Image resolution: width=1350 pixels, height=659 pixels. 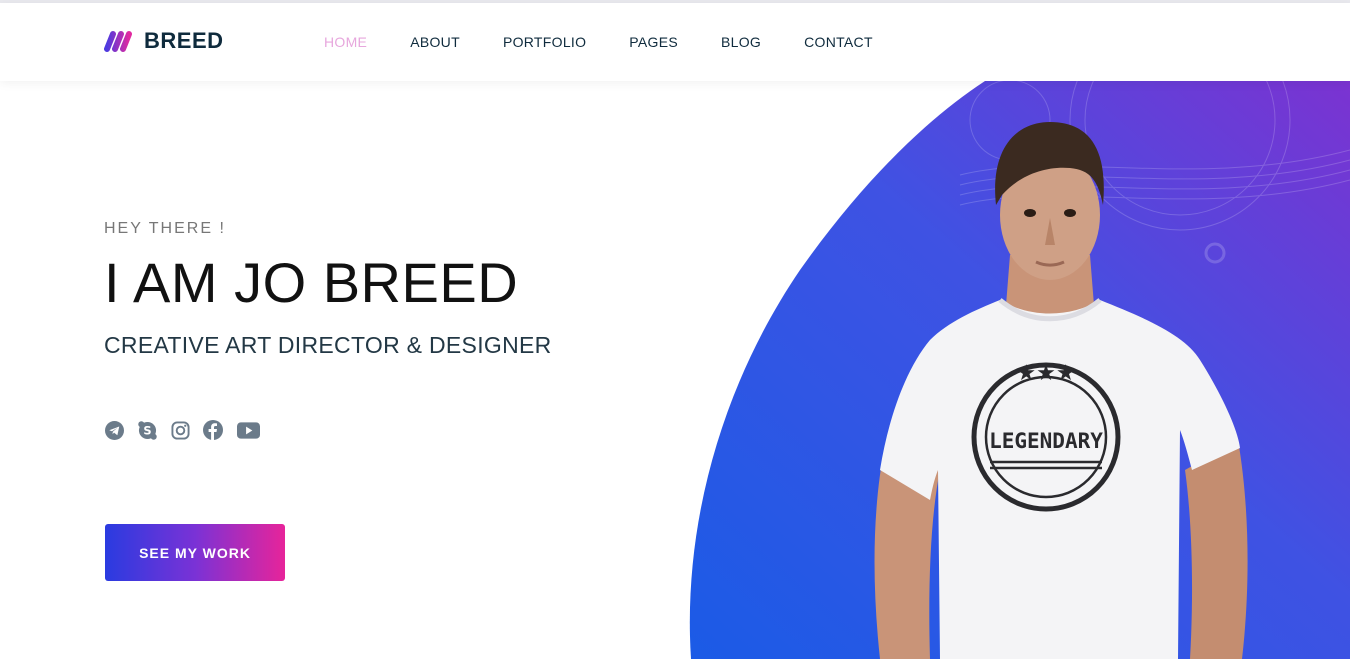 What do you see at coordinates (741, 42) in the screenshot?
I see `nav-blog: BLOG` at bounding box center [741, 42].